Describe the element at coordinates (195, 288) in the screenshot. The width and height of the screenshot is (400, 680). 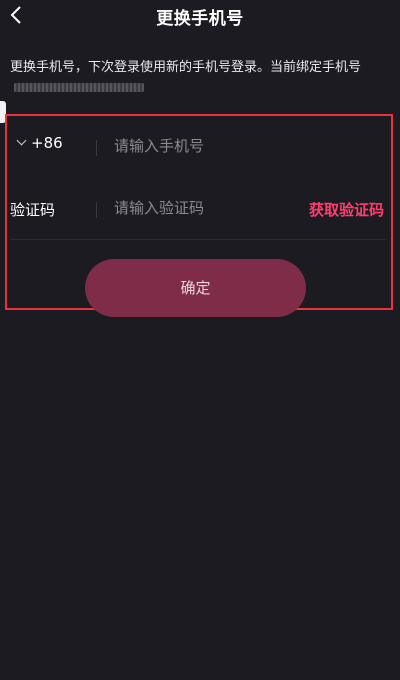
I see `confirm-button: 确定` at that location.